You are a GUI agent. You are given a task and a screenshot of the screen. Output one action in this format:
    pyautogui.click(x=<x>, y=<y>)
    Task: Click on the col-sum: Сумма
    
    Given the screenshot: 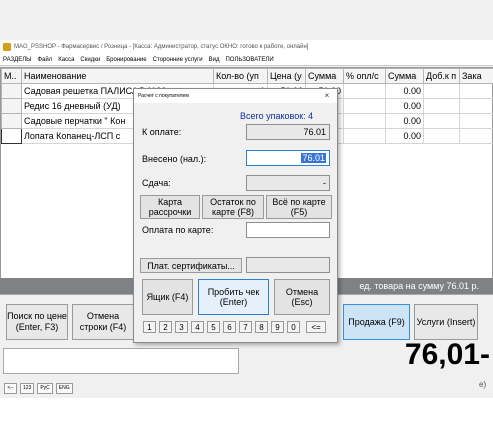 What is the action you would take?
    pyautogui.click(x=324, y=76)
    